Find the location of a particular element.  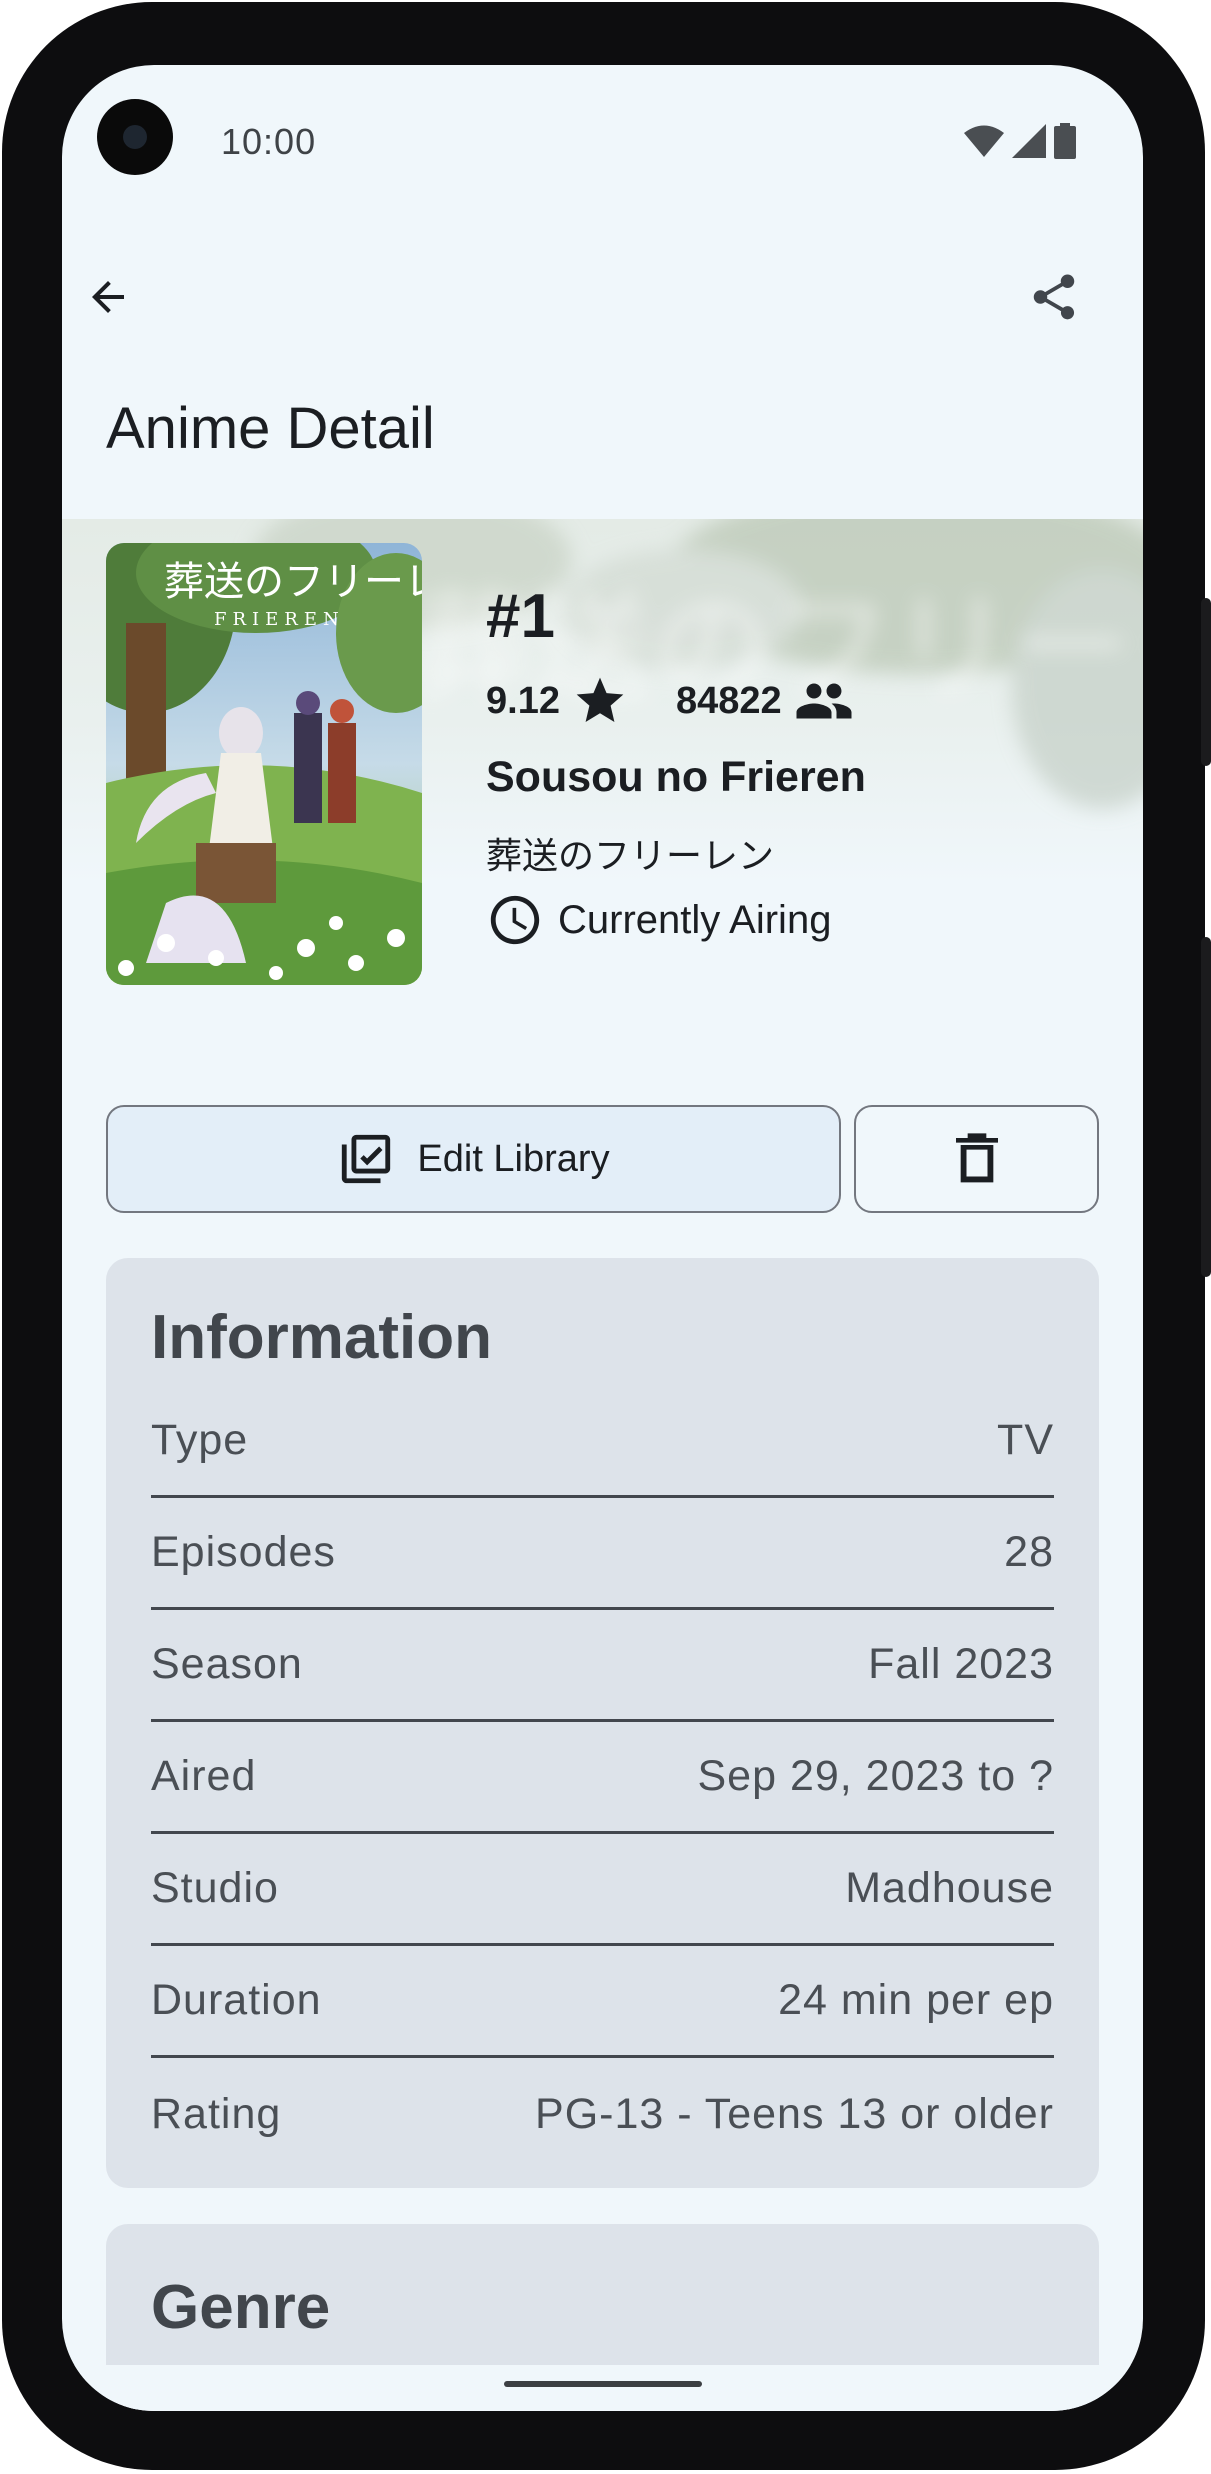

info-value: Sep 29, 2023 to ? is located at coordinates (875, 1776).